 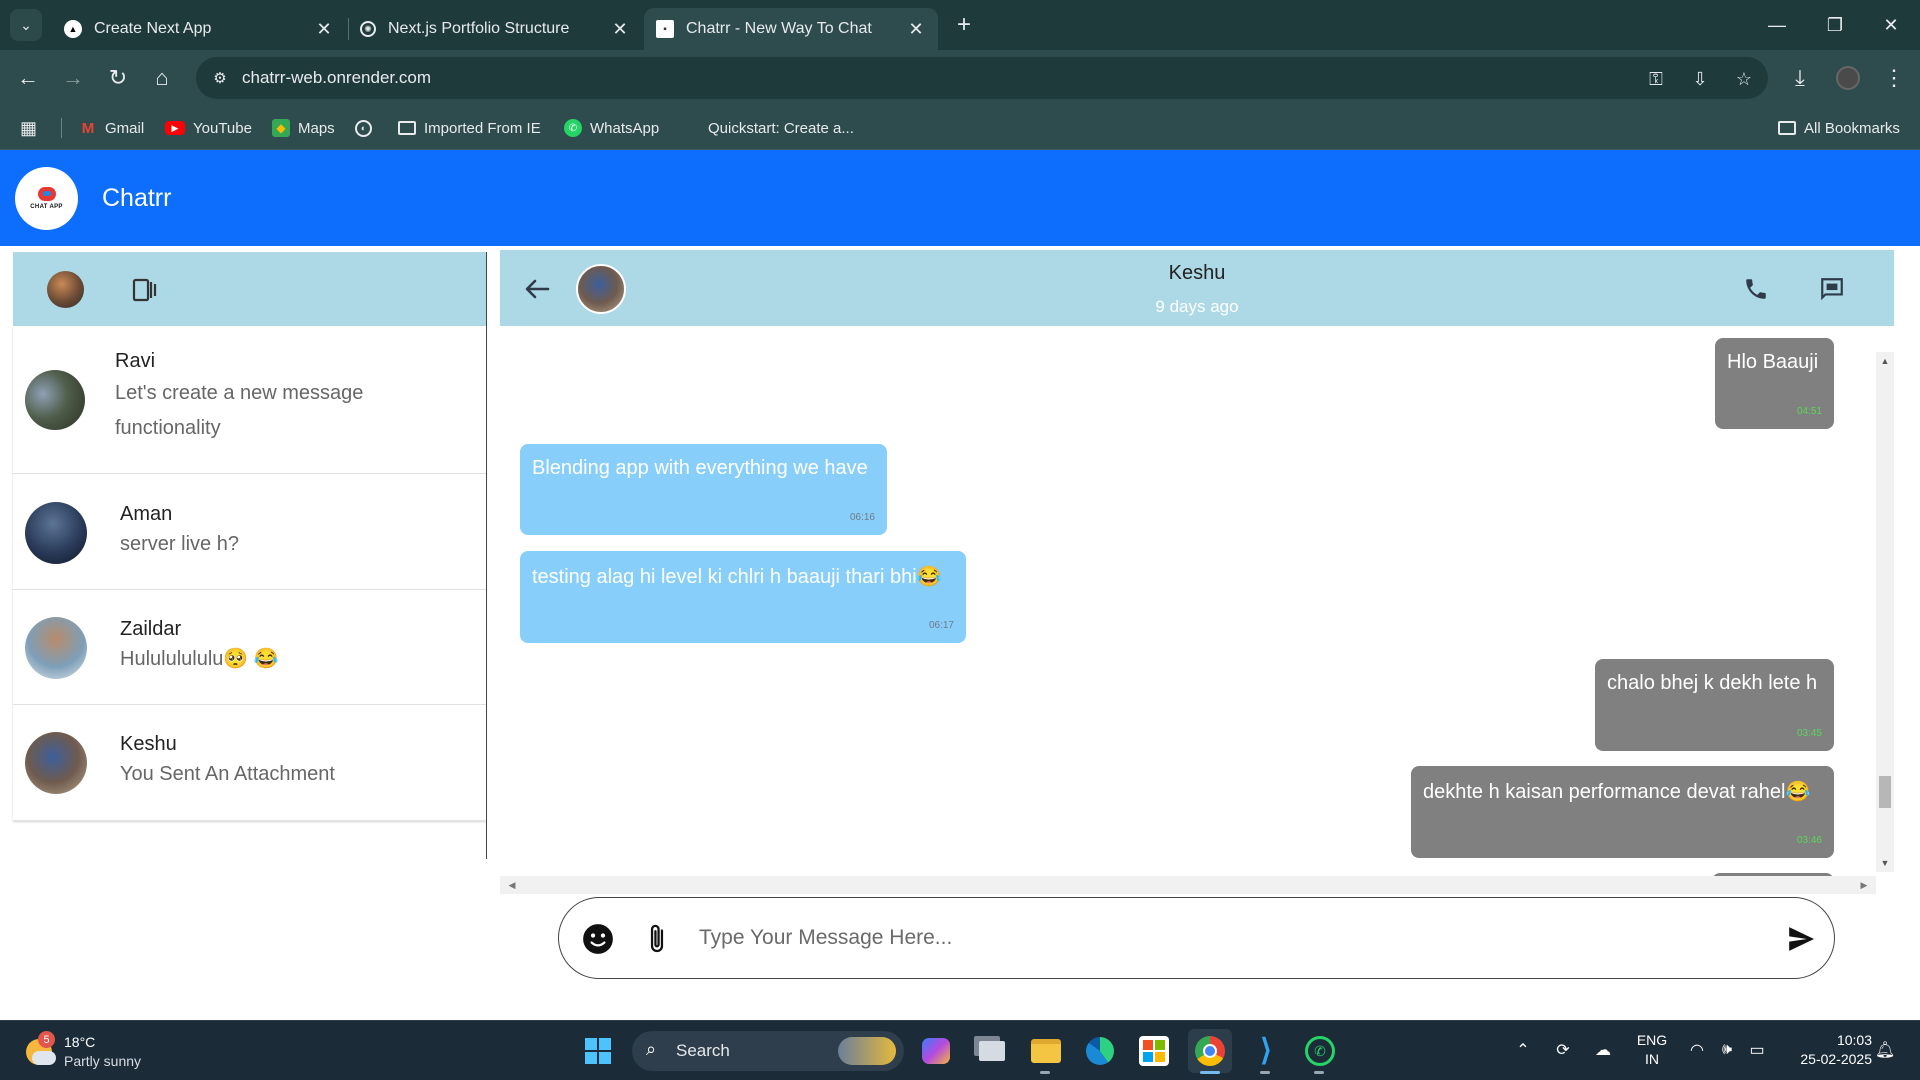 What do you see at coordinates (1885, 1050) in the screenshot?
I see `notification-bell-icon: 🔔︎` at bounding box center [1885, 1050].